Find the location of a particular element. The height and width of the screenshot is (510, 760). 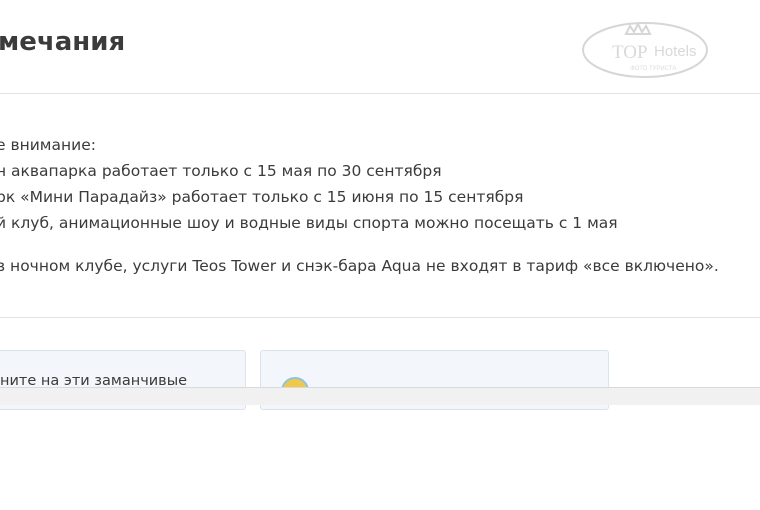

notes-intro: е внимание: is located at coordinates (48, 145).